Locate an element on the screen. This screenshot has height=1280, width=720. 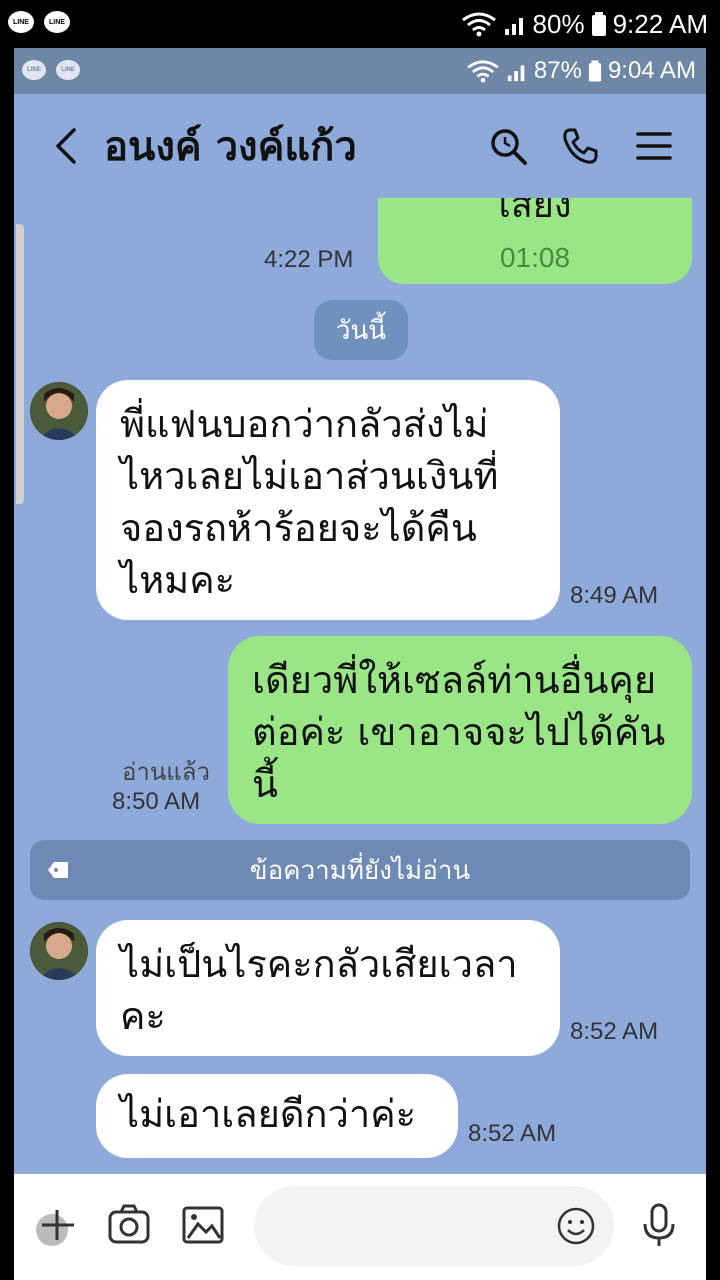
search-icon is located at coordinates (508, 146).